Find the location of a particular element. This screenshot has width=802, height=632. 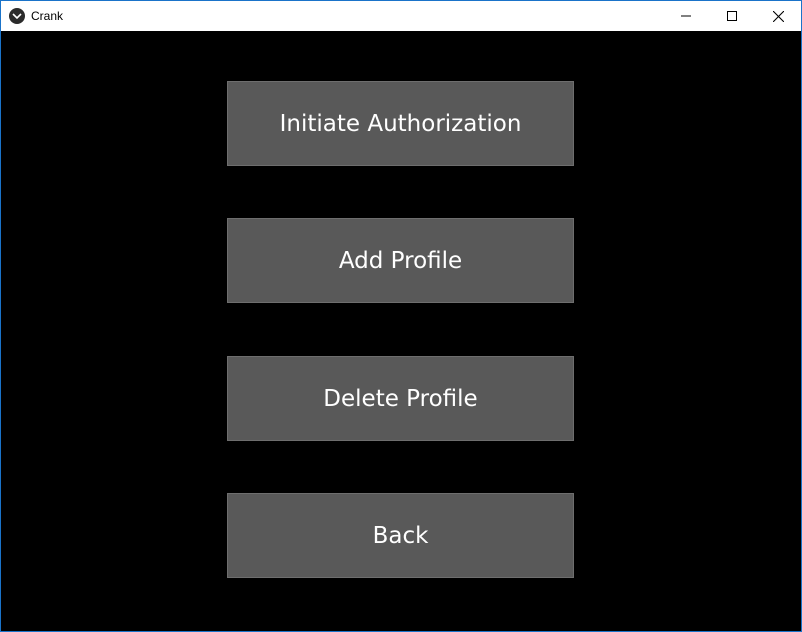

window-controls is located at coordinates (732, 16).